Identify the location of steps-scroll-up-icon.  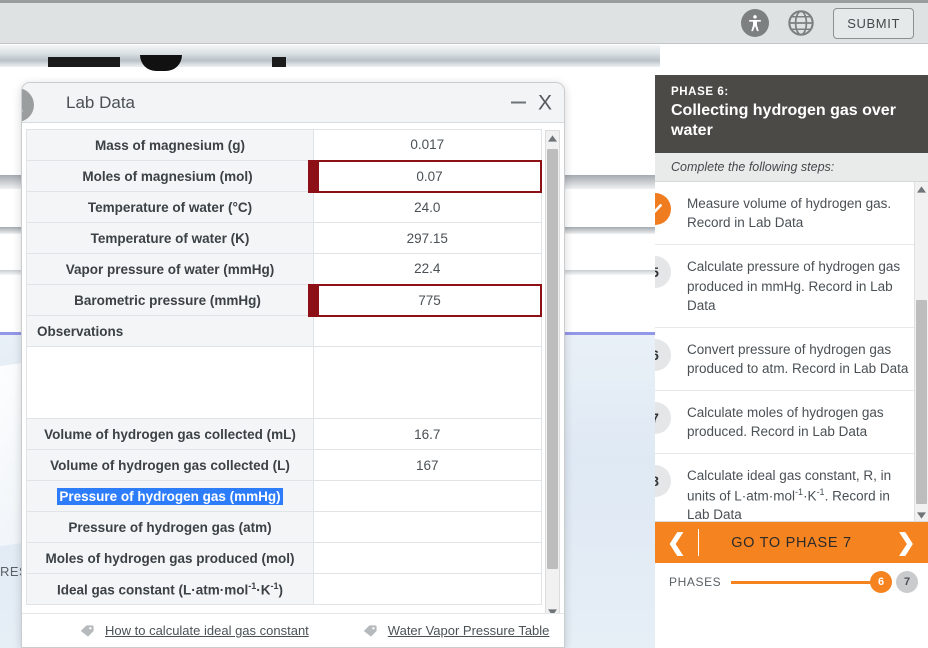
(921, 189).